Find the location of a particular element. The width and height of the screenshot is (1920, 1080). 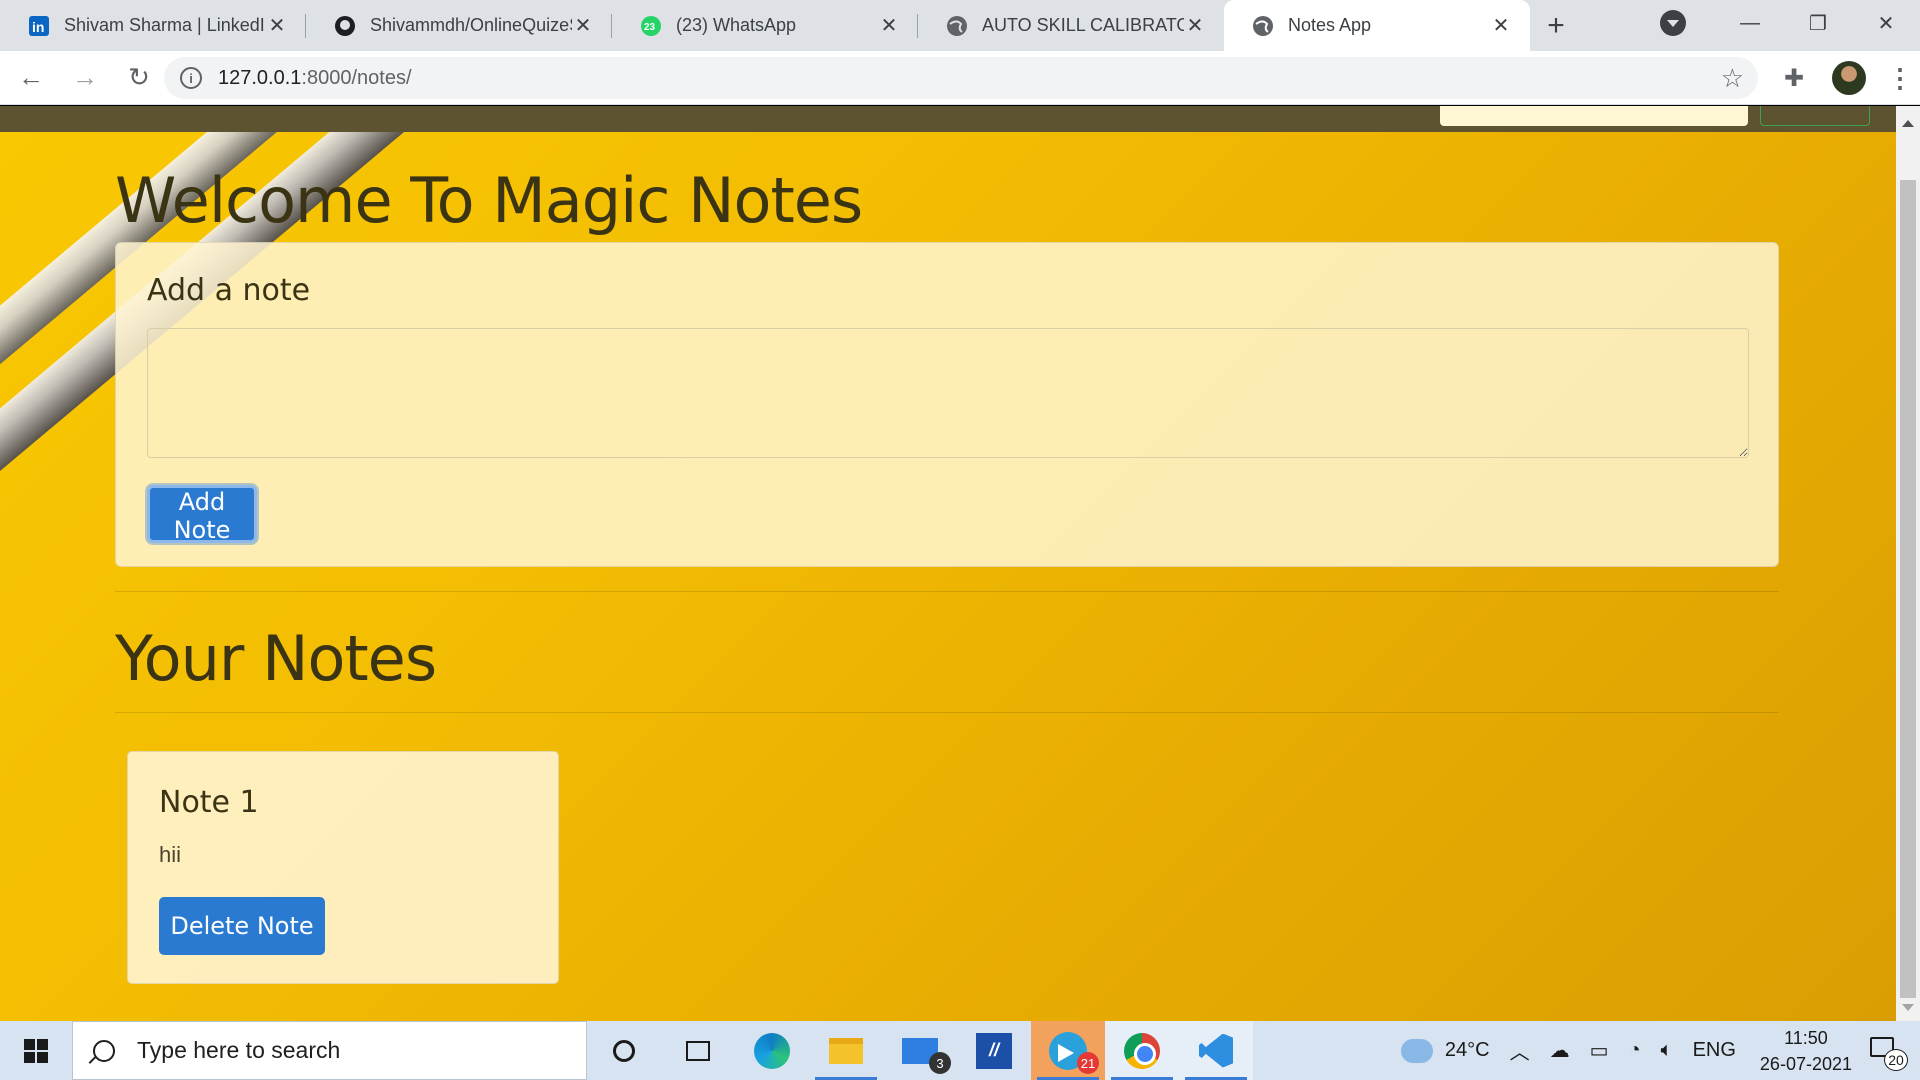

notification-count: 20 is located at coordinates (1896, 1059).